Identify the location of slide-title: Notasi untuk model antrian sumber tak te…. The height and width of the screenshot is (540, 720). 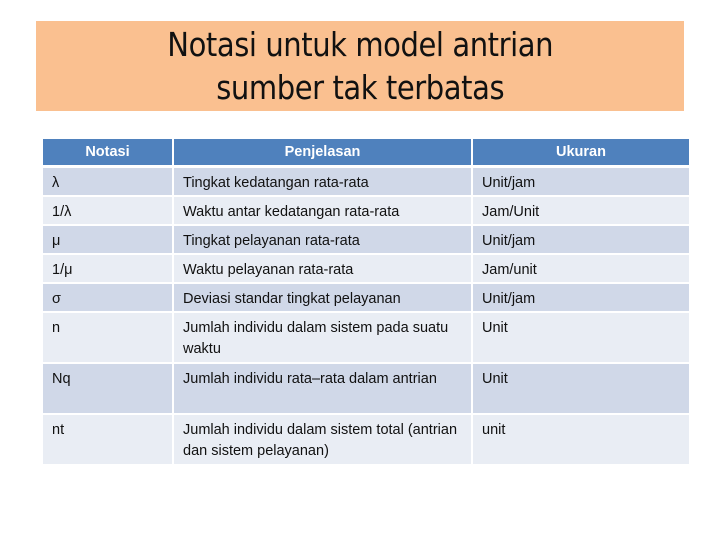
(360, 66).